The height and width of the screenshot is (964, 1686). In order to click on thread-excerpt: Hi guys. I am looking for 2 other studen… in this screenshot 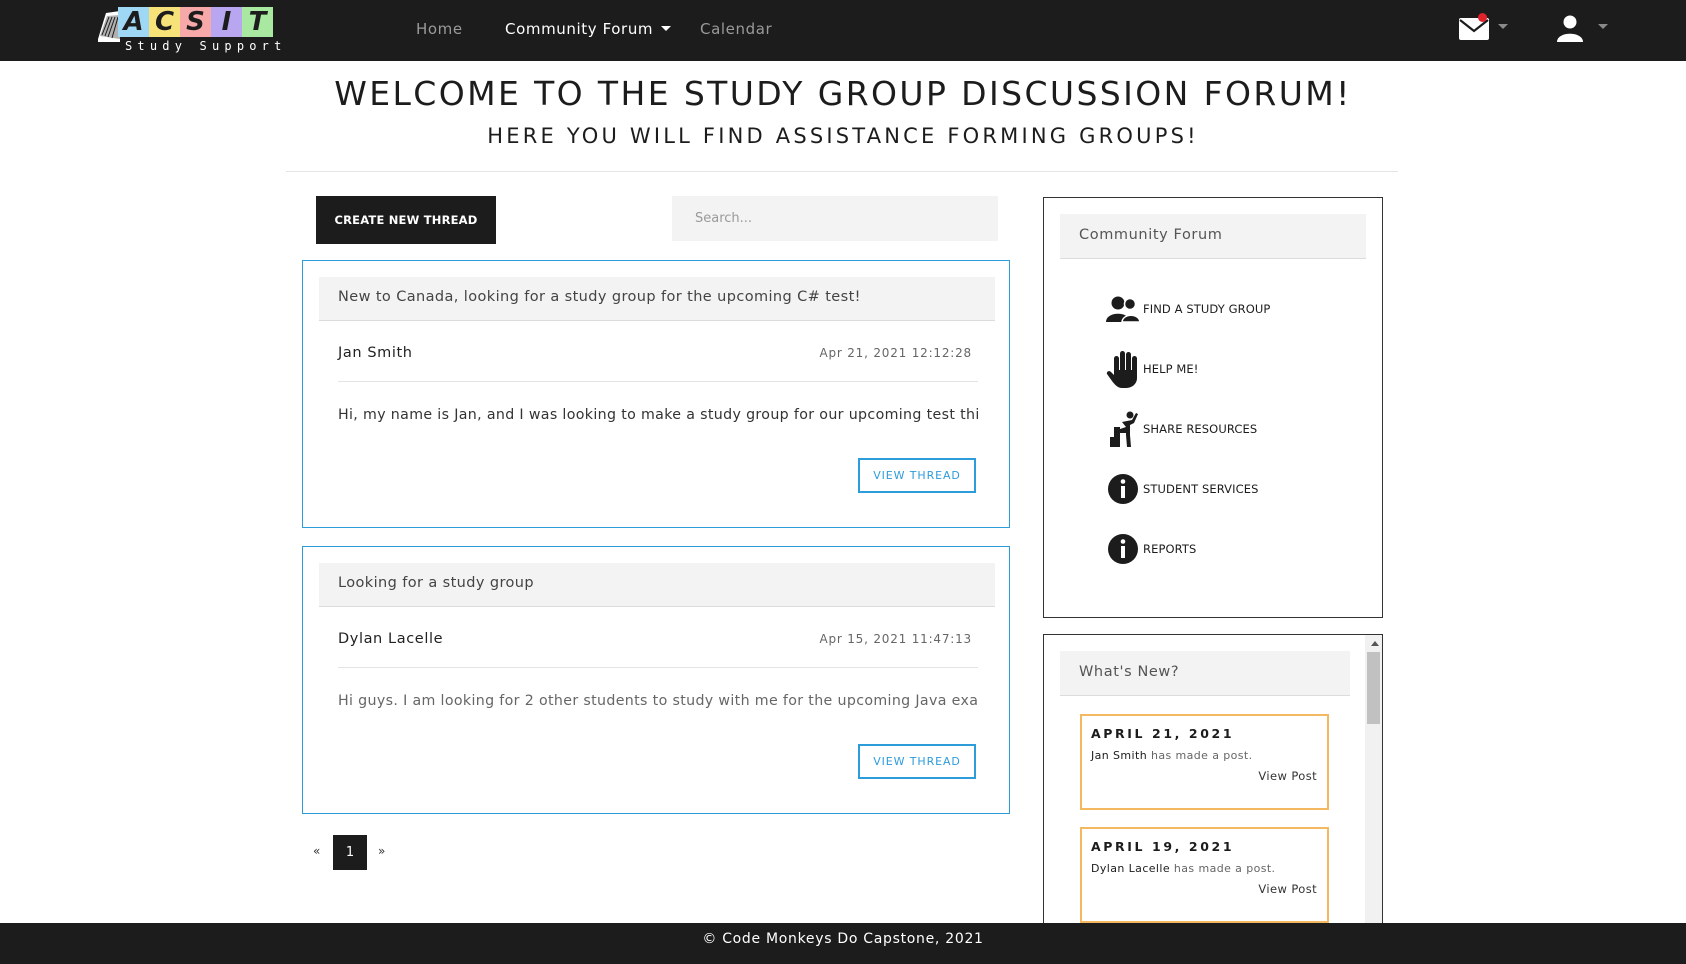, I will do `click(658, 701)`.